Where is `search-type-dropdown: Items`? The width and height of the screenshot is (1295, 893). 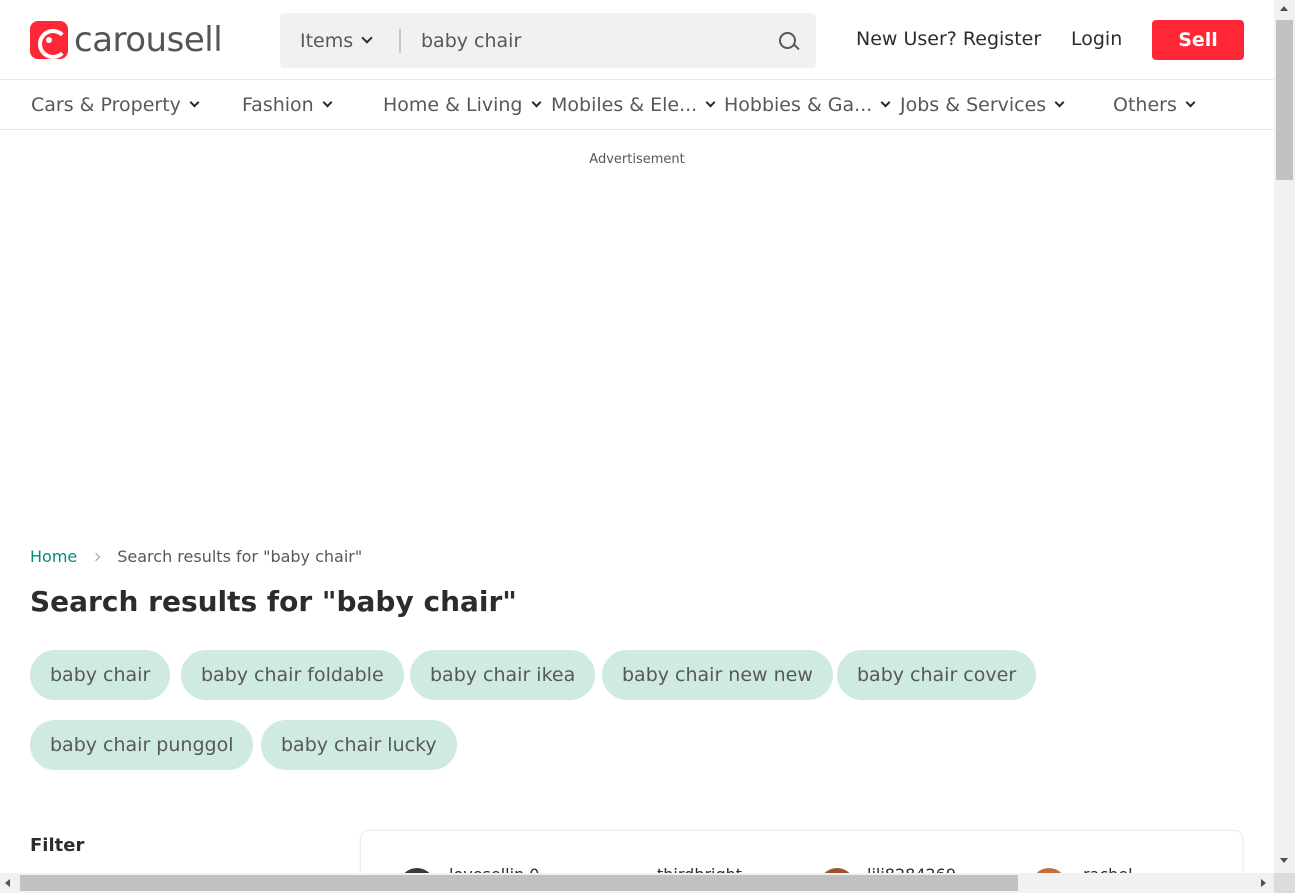
search-type-dropdown: Items is located at coordinates (339, 40).